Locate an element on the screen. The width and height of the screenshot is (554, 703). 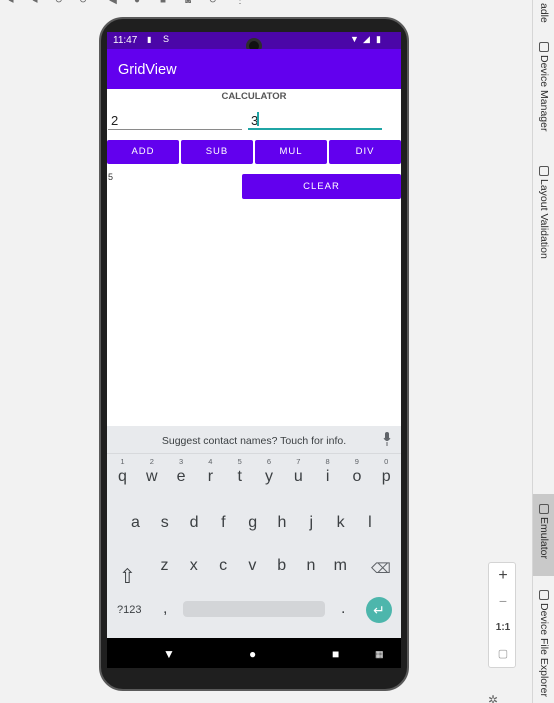
tab-layout-validation: Layout Validation is located at coordinates (543, 212).